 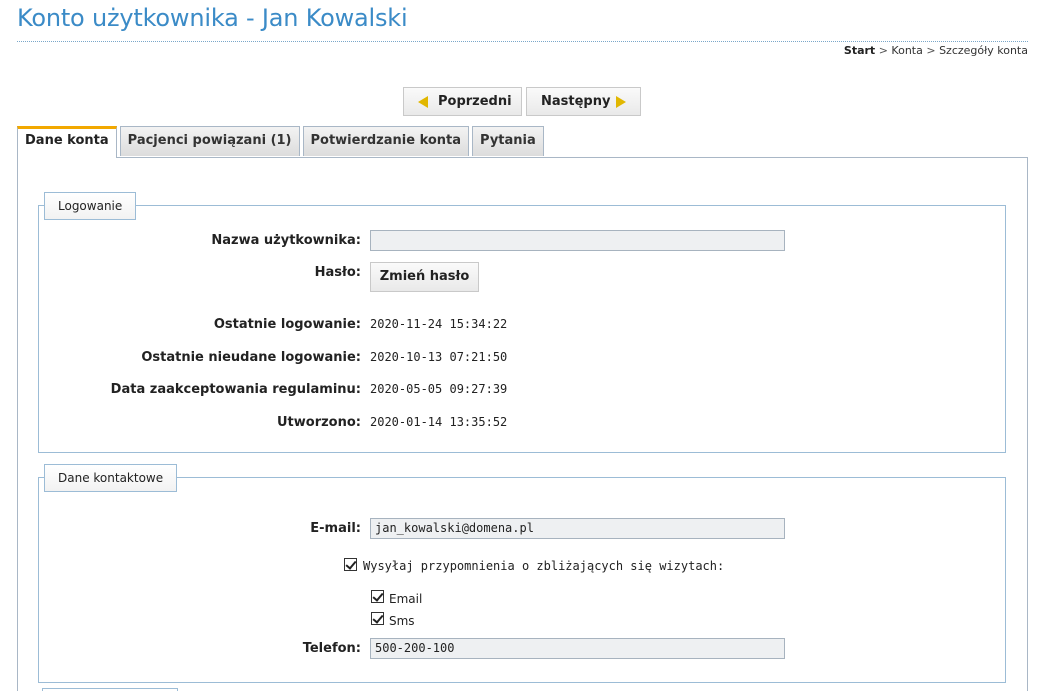 What do you see at coordinates (522, 41) in the screenshot?
I see `title-divider` at bounding box center [522, 41].